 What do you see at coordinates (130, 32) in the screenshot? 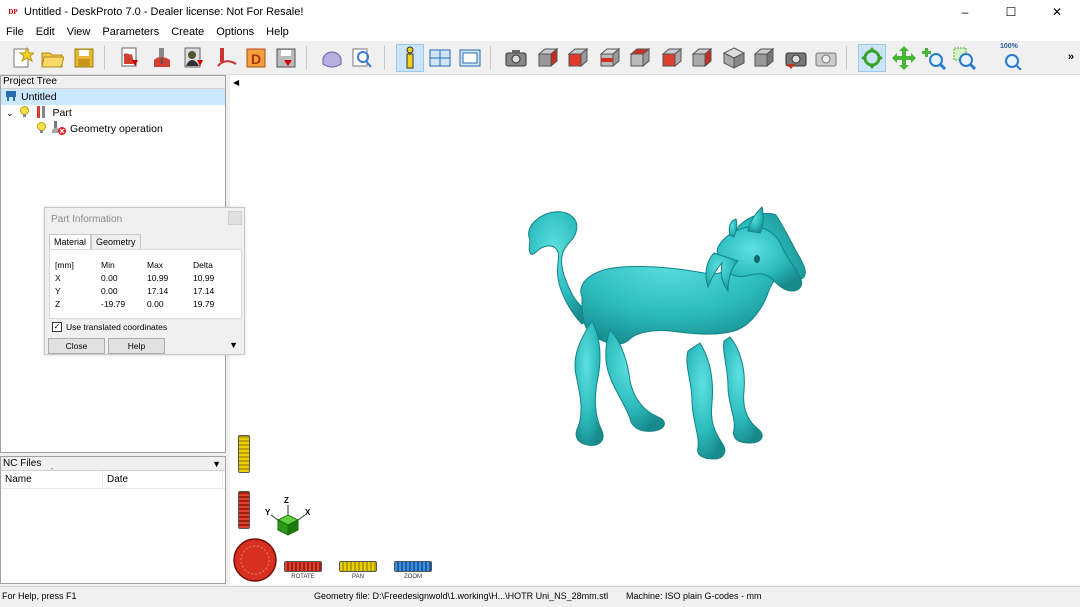
I see `menu-parameters: Parameters` at bounding box center [130, 32].